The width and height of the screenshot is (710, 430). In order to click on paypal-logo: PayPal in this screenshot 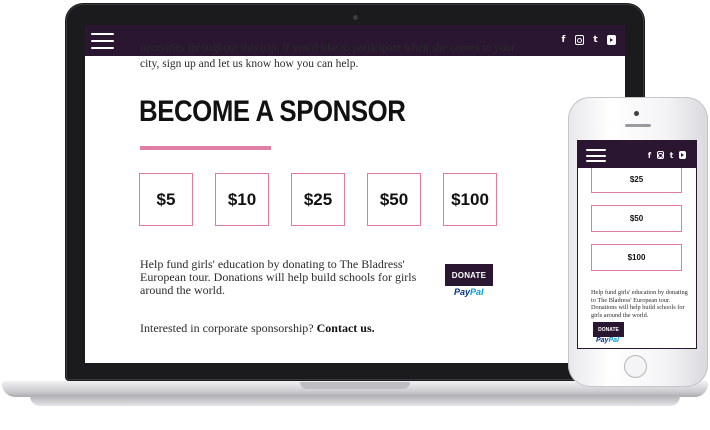, I will do `click(469, 292)`.